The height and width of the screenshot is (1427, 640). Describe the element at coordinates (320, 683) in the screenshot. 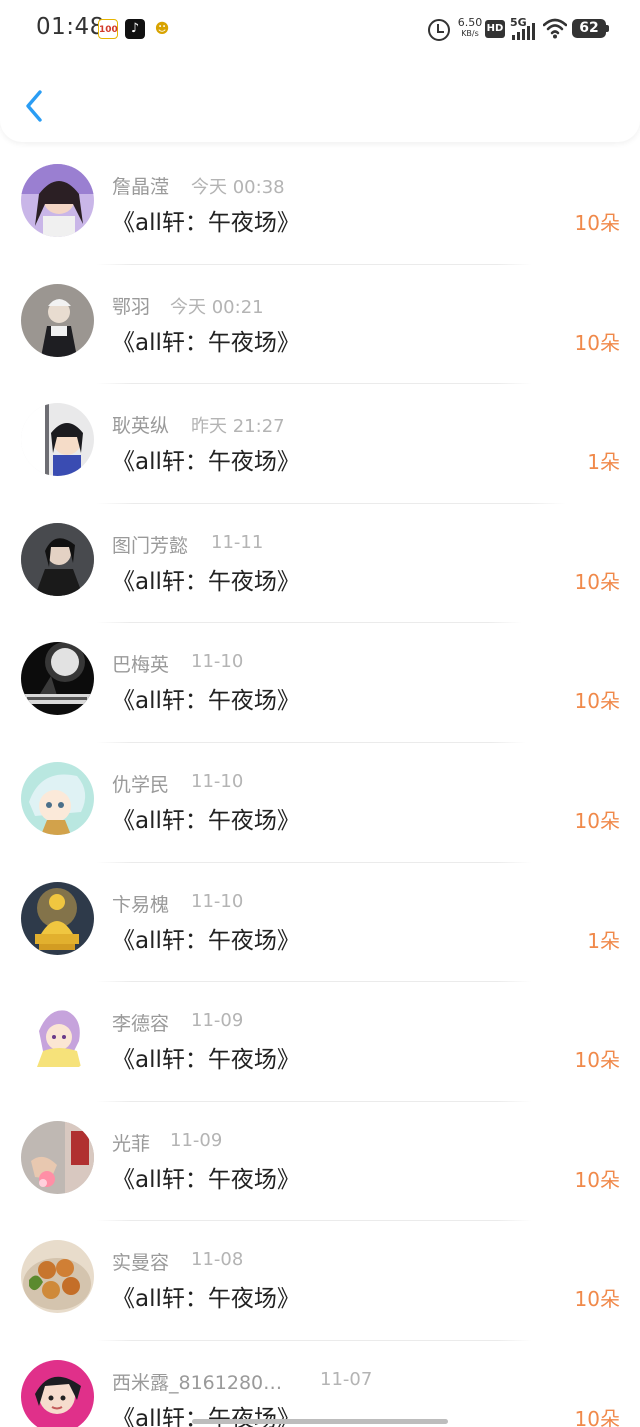

I see `gift-row: 巴梅英 11-10 《all轩：午夜场》 10朵` at that location.